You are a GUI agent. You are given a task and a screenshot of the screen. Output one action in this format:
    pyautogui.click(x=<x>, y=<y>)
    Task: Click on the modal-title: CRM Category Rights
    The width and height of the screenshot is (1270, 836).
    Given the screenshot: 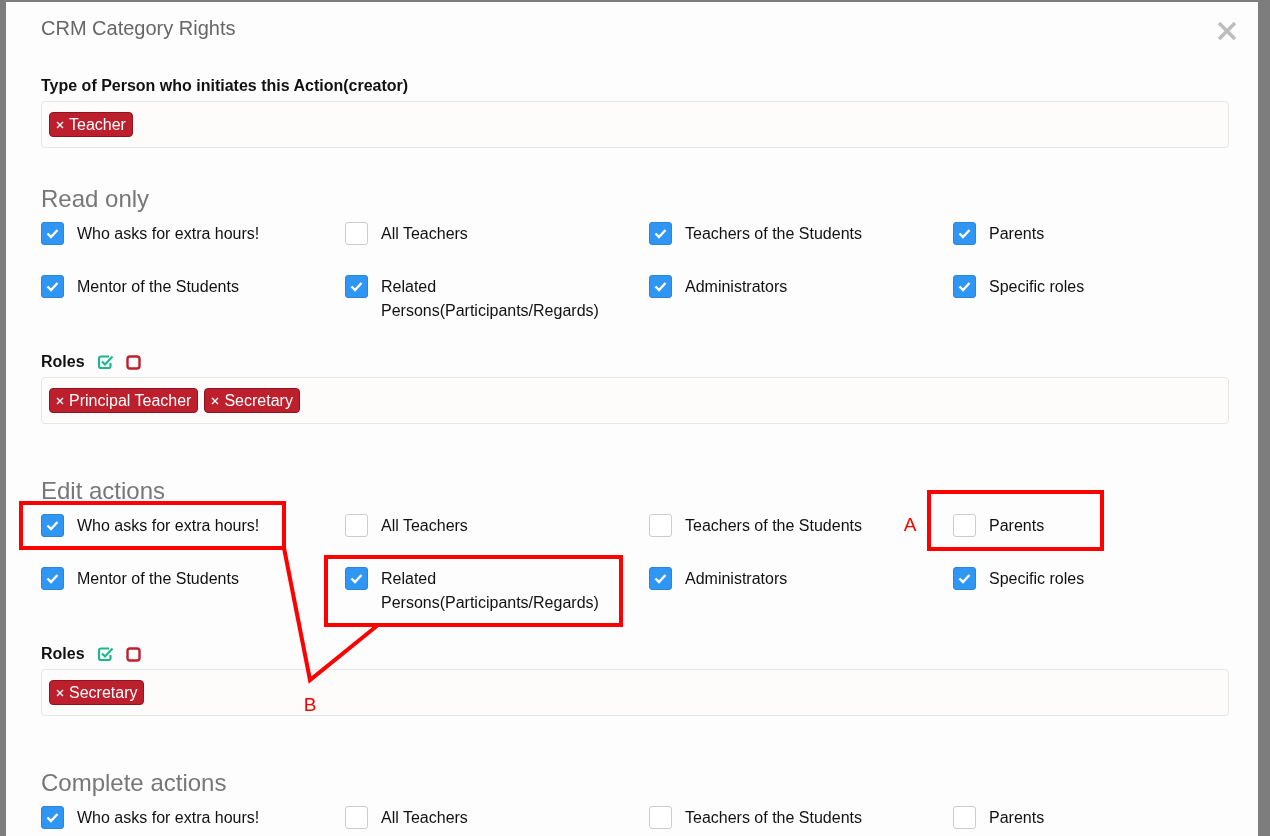 What is the action you would take?
    pyautogui.click(x=138, y=28)
    